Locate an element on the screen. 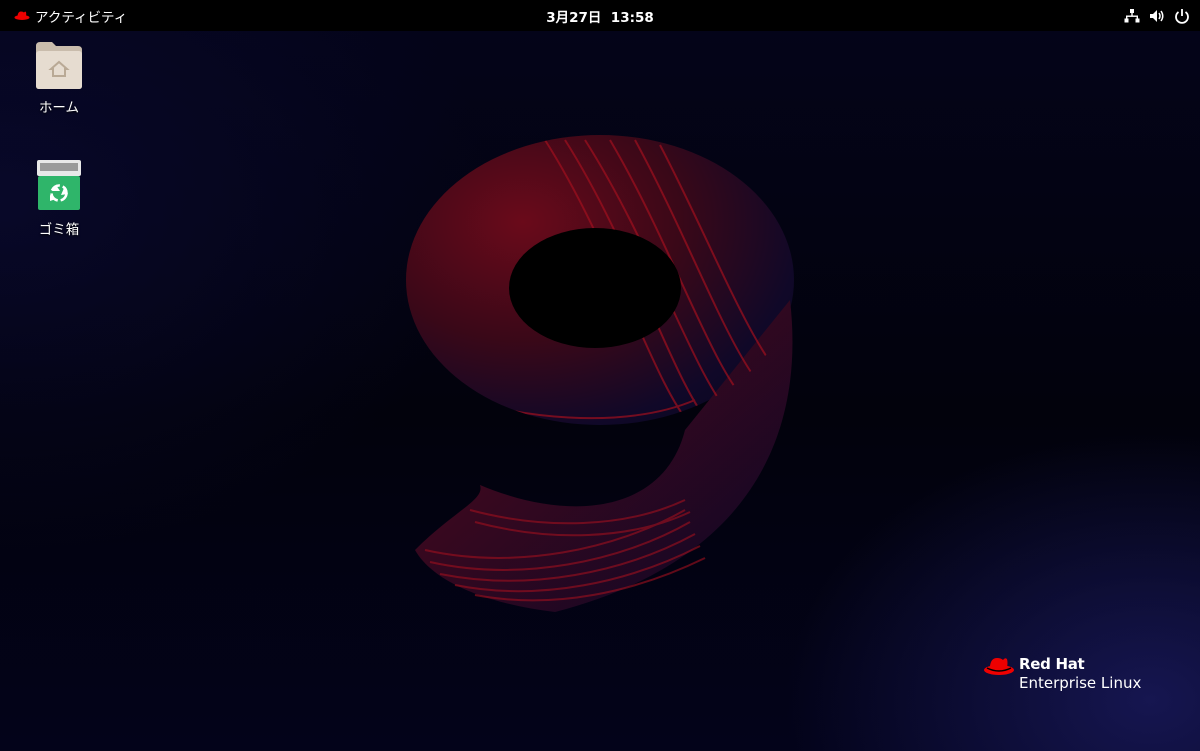 This screenshot has height=751, width=1200. system-menu-button is located at coordinates (1157, 15).